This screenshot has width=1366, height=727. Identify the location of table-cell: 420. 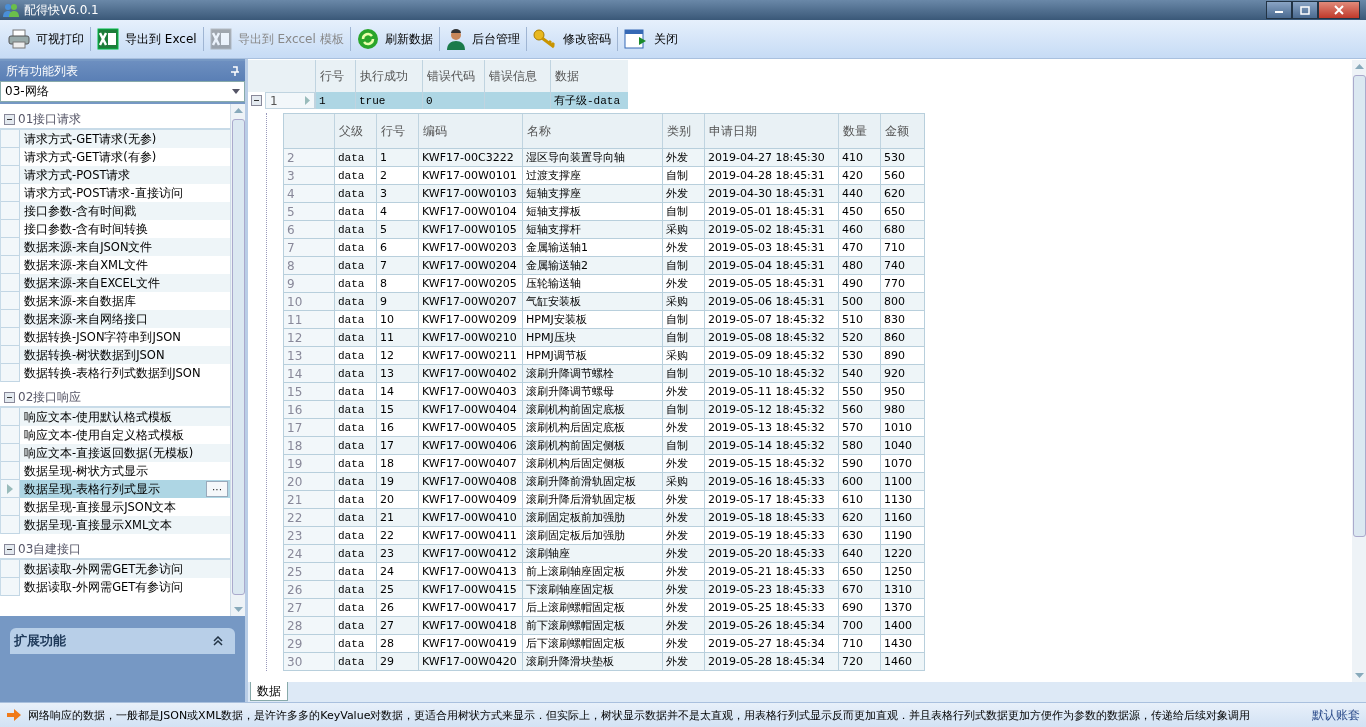
(859, 175).